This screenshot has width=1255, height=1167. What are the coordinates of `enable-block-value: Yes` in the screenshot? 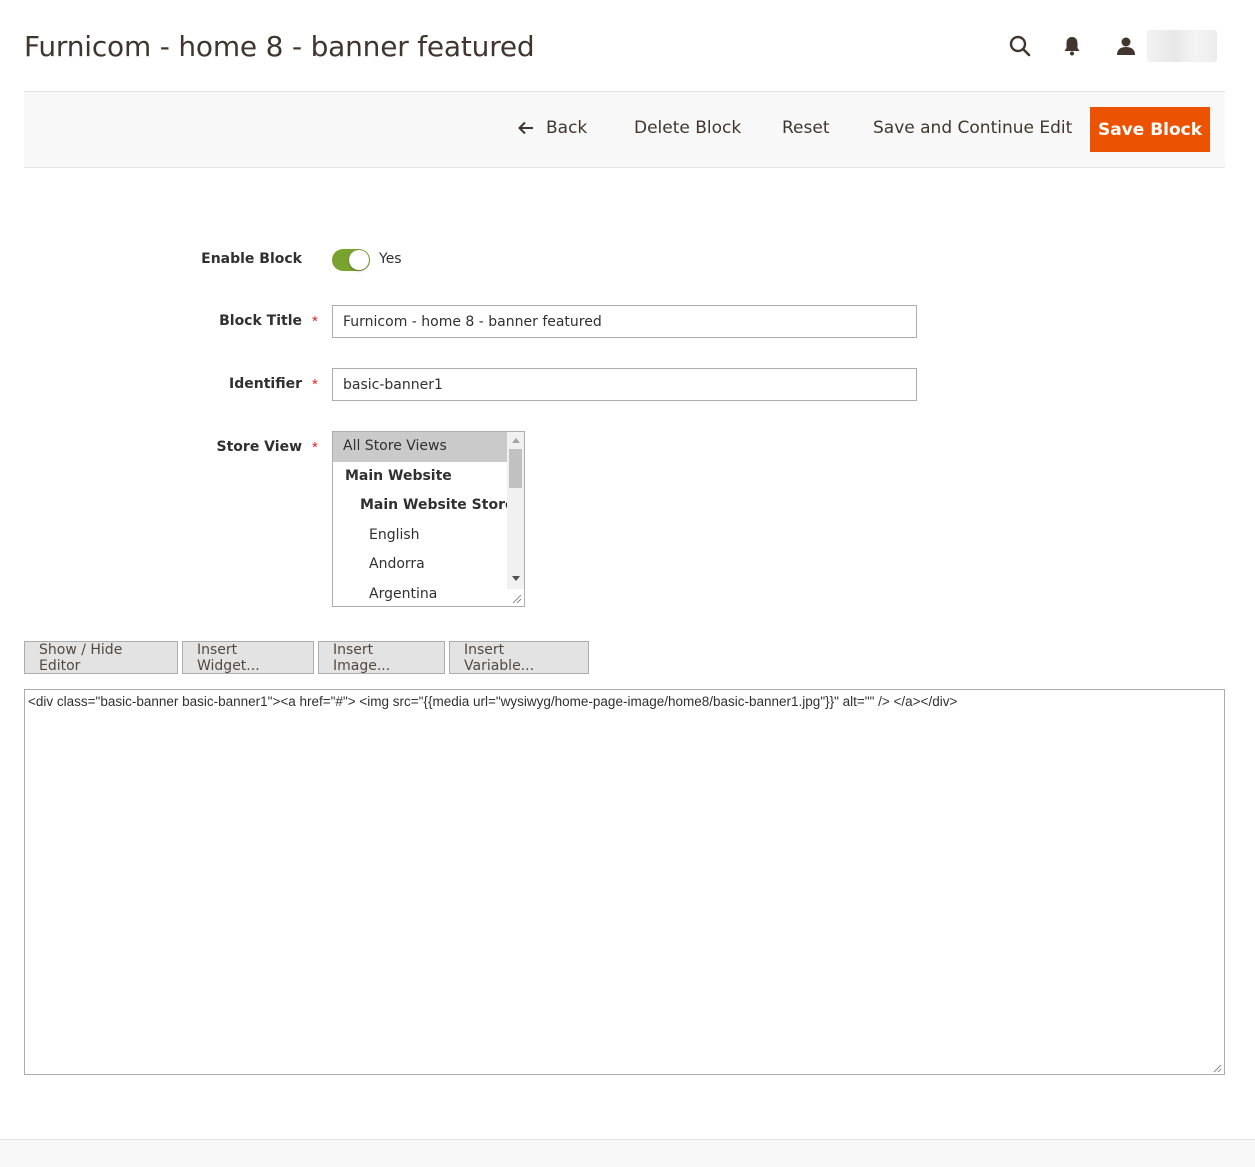 It's located at (390, 259).